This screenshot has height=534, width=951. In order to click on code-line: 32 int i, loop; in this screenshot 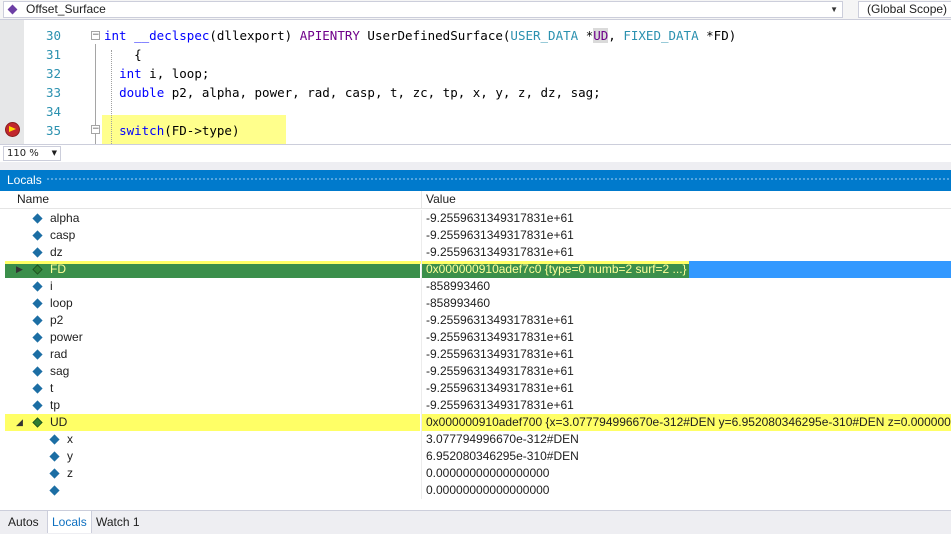, I will do `click(475, 73)`.